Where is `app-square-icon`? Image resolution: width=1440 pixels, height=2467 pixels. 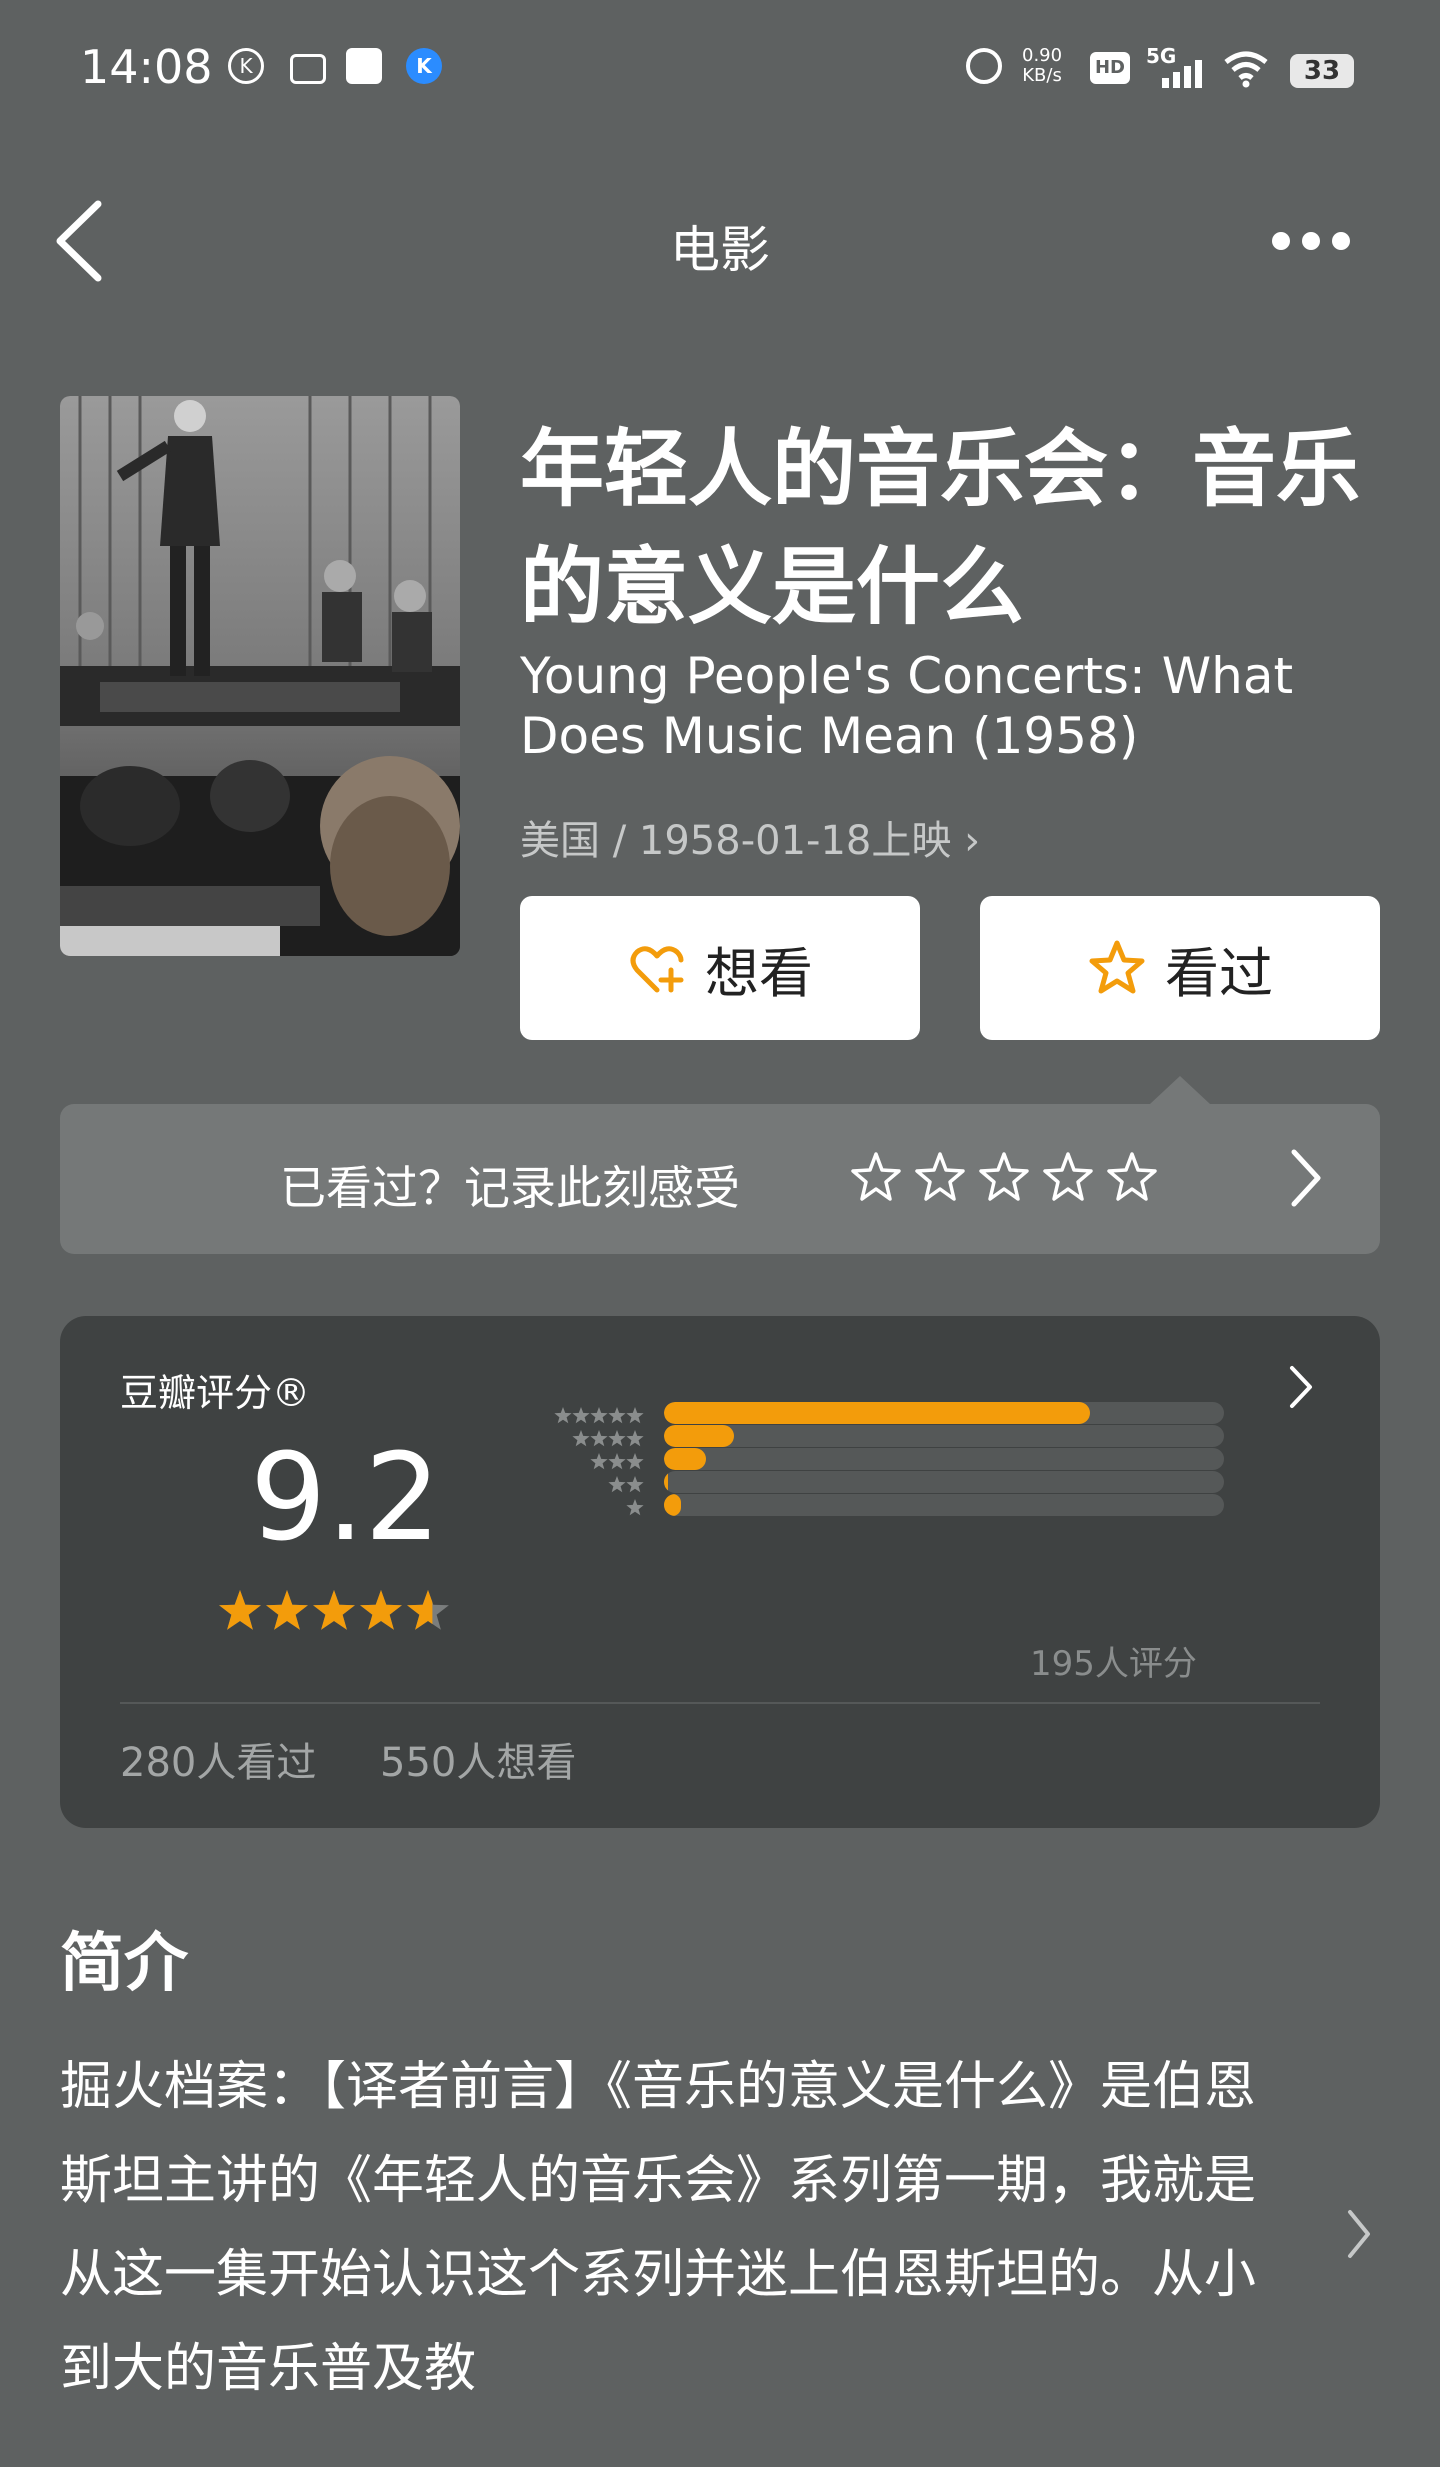 app-square-icon is located at coordinates (364, 66).